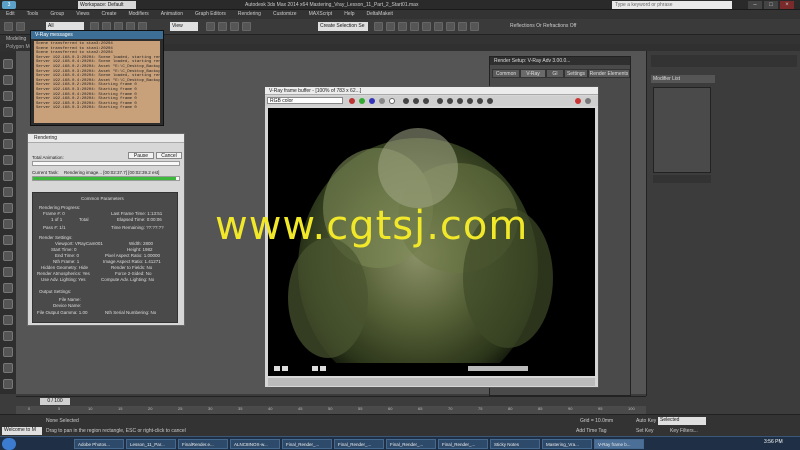 This screenshot has width=800, height=450. Describe the element at coordinates (321, 14) in the screenshot. I see `menu-item: MAXScript` at that location.